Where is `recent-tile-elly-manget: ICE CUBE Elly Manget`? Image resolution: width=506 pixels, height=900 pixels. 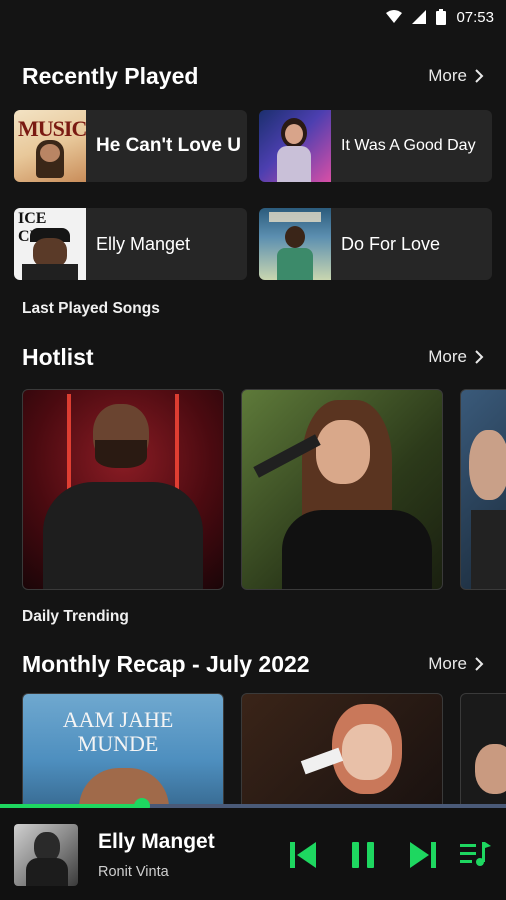
recent-tile-elly-manget: ICE CUBE Elly Manget is located at coordinates (130, 244).